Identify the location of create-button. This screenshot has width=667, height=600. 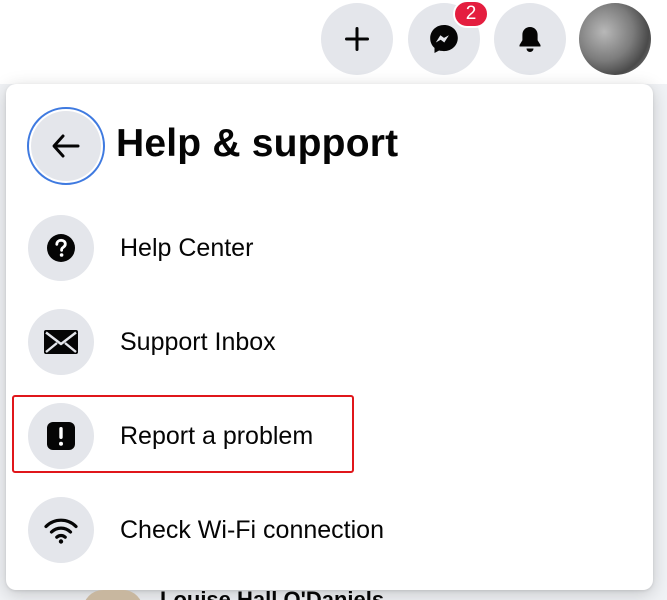
(357, 39).